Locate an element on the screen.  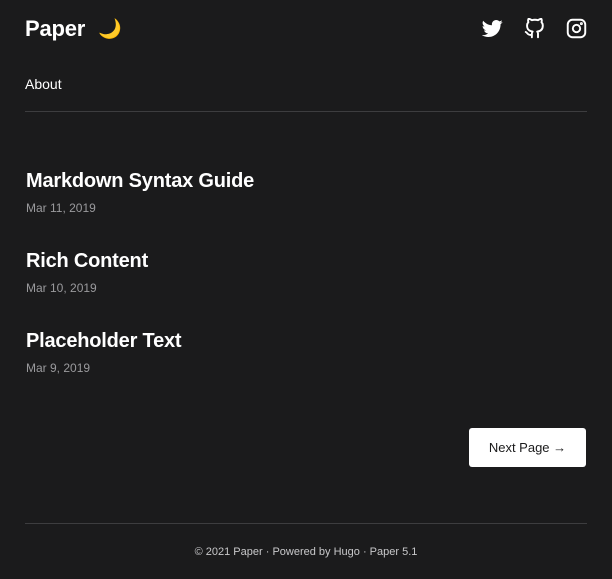
social-links is located at coordinates (534, 28).